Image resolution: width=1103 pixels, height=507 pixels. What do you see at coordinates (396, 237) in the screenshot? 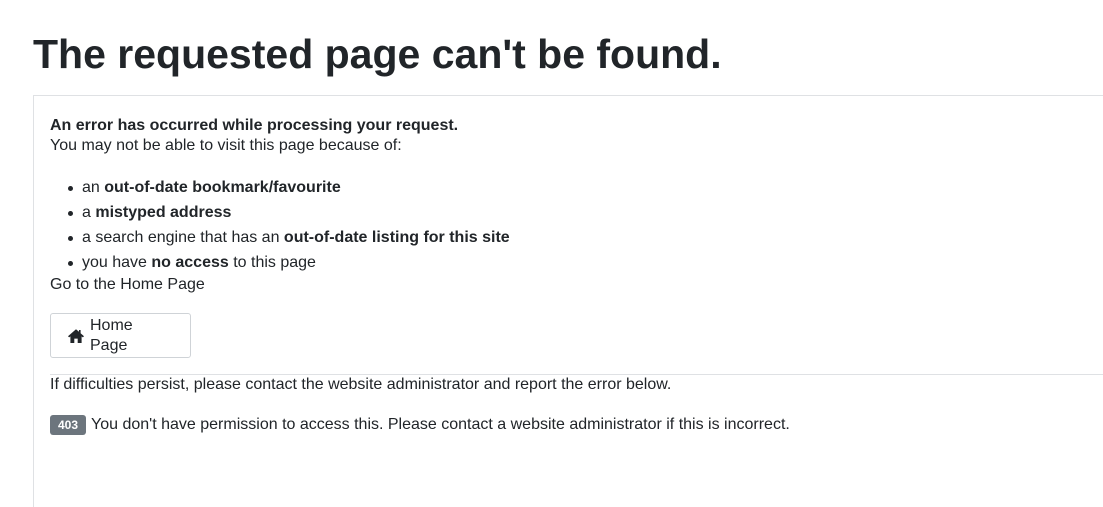
I see `reason-emphasis: out-of-date listing for this site` at bounding box center [396, 237].